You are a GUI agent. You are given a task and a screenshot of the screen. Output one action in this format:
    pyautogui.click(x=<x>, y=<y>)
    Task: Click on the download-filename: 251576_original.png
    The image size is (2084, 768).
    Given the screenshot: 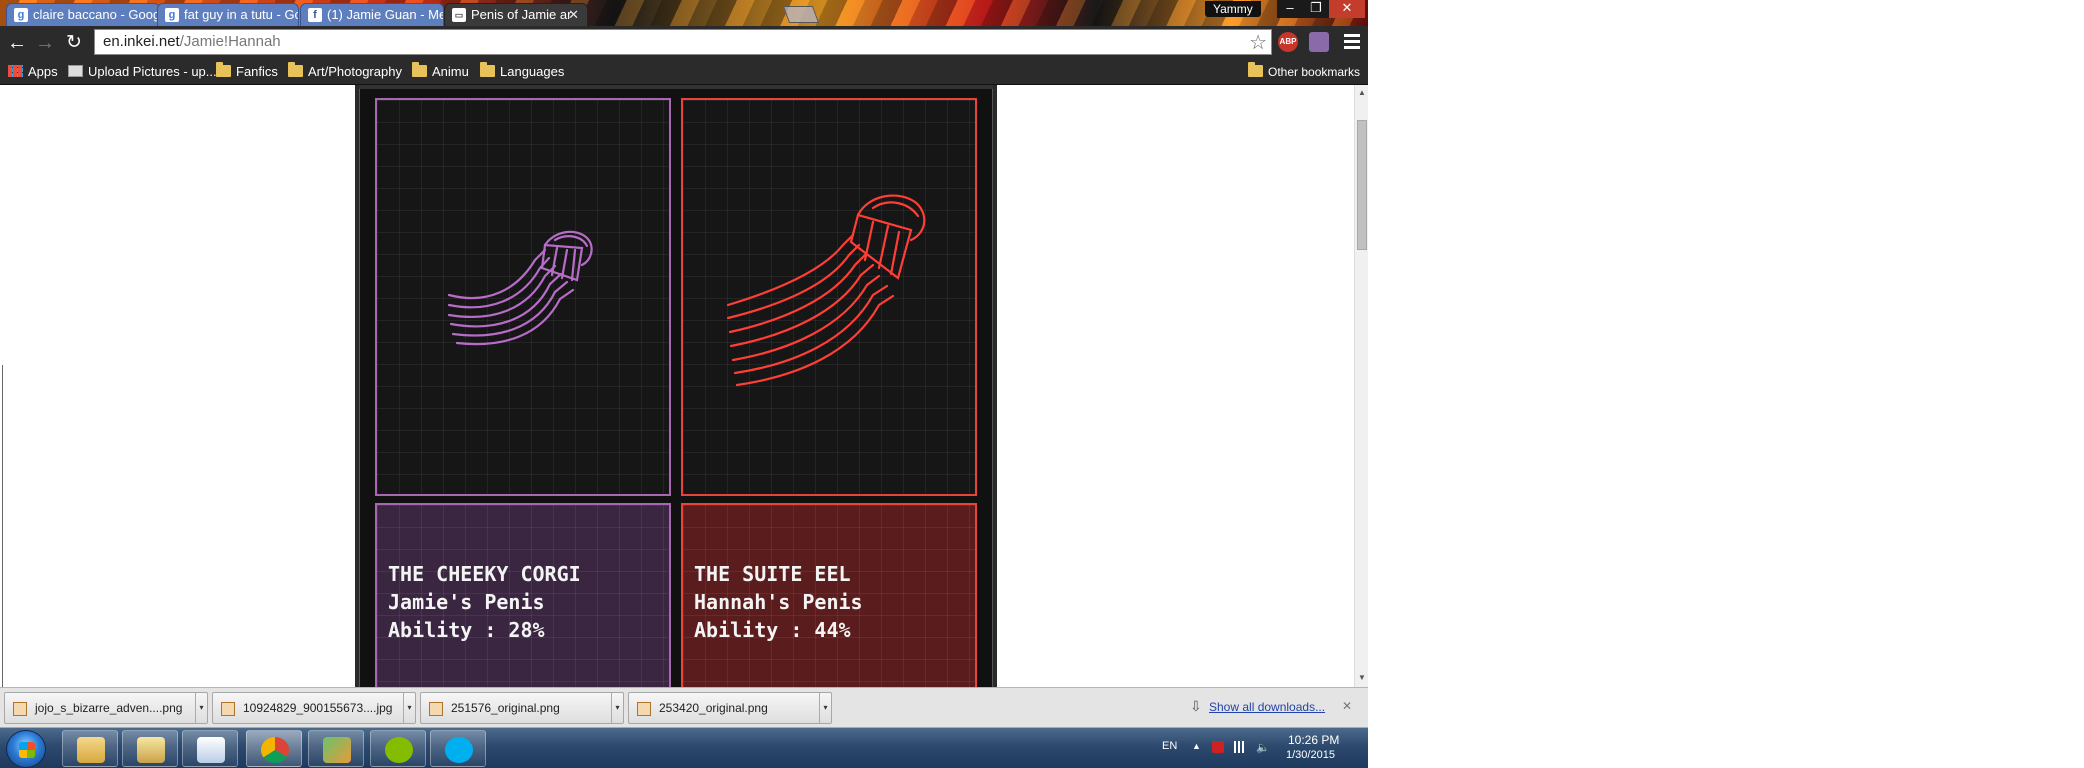 What is the action you would take?
    pyautogui.click(x=505, y=708)
    